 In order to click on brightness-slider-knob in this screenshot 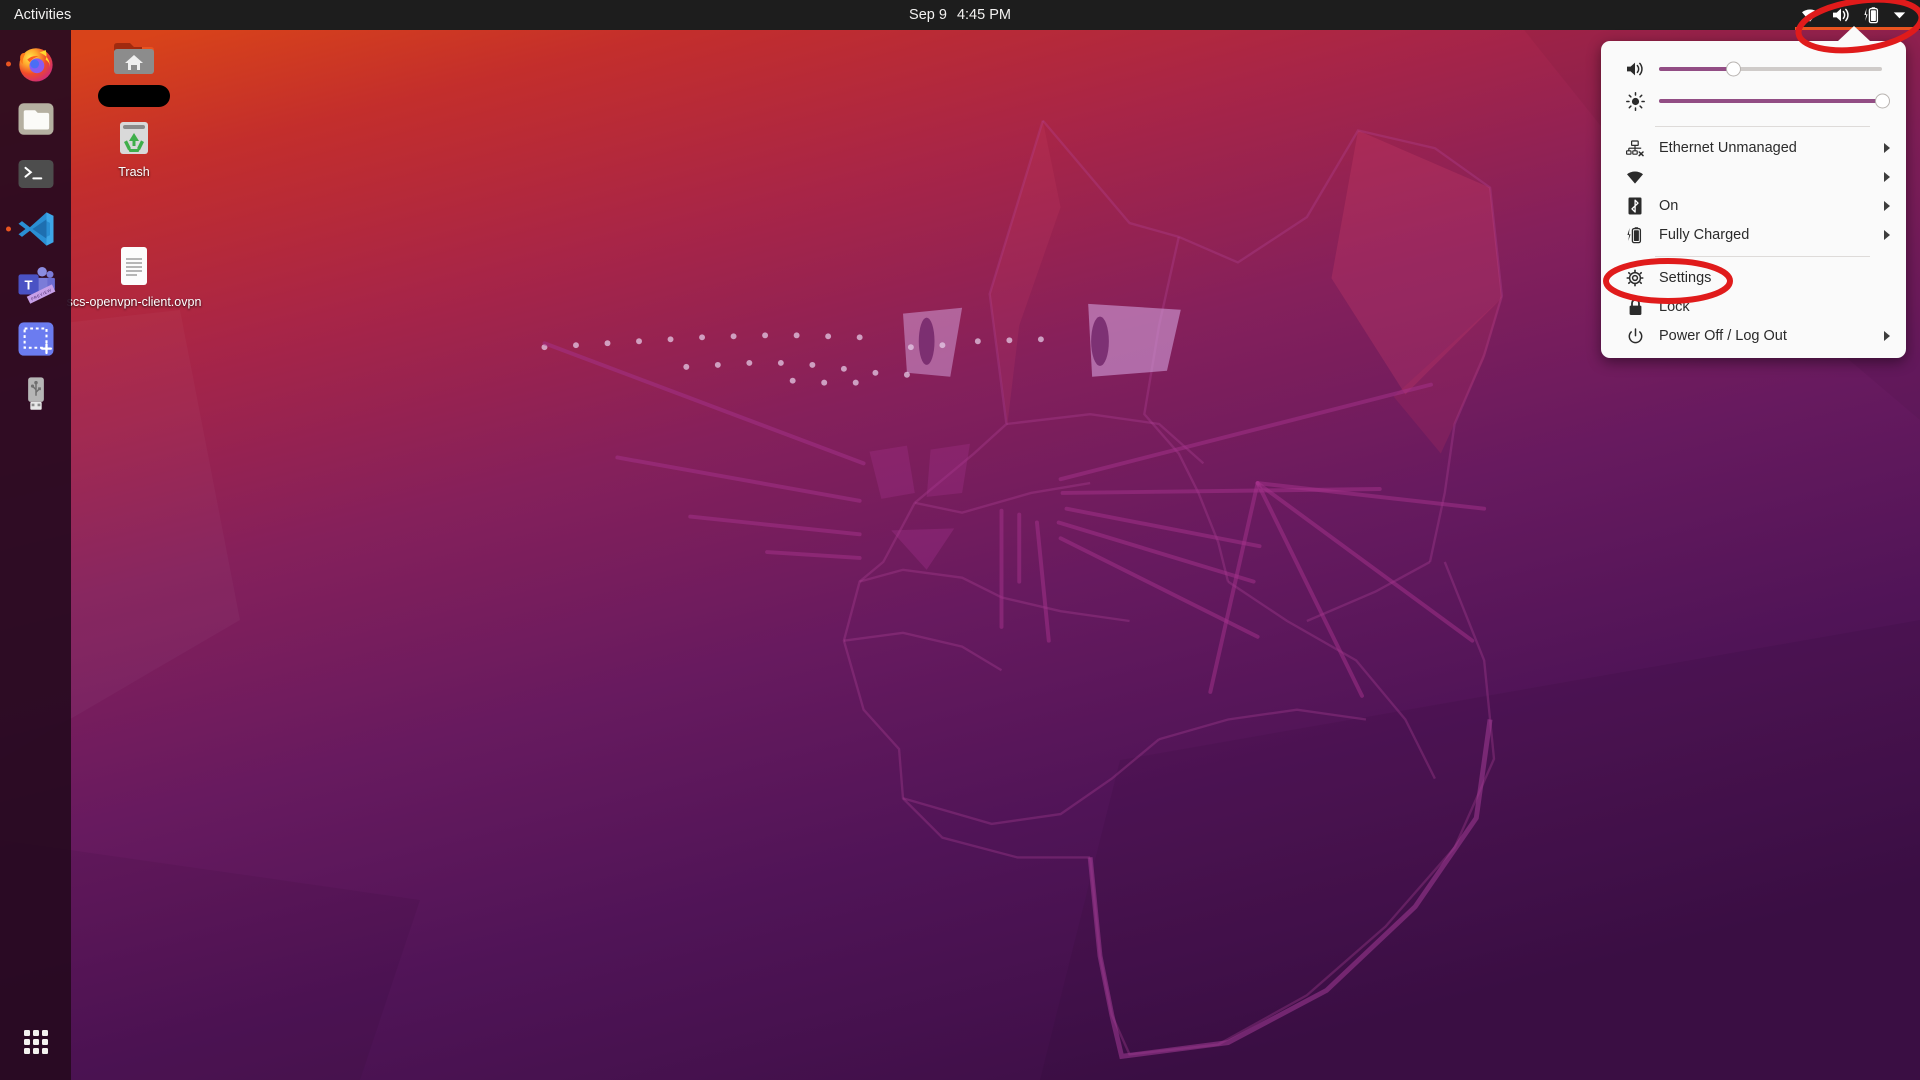, I will do `click(1882, 101)`.